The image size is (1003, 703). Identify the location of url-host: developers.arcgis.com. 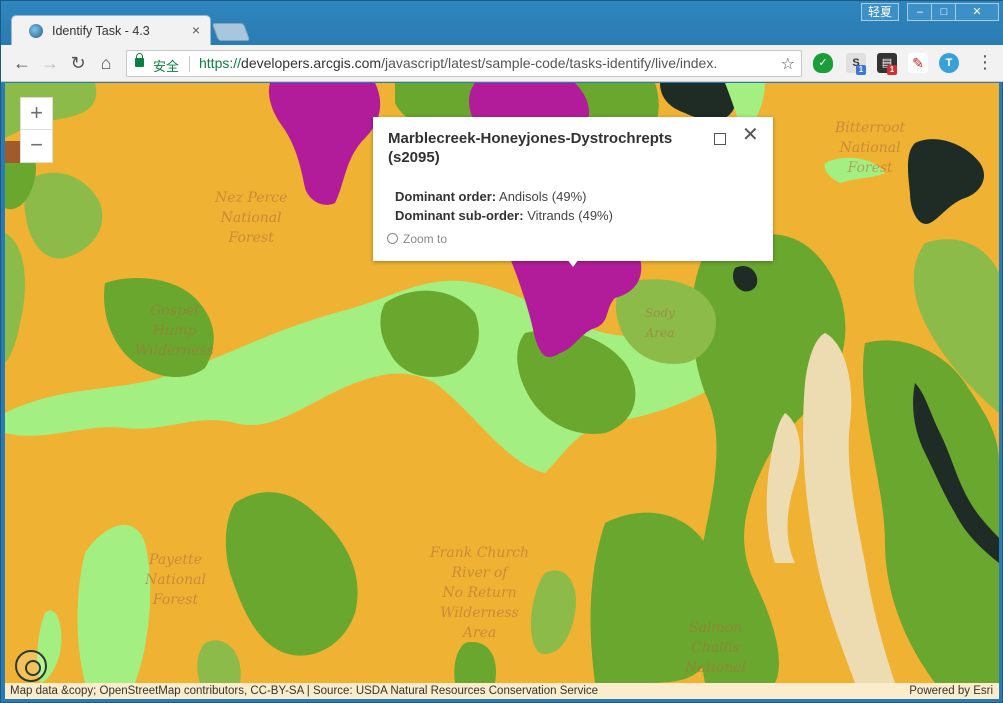
(311, 63).